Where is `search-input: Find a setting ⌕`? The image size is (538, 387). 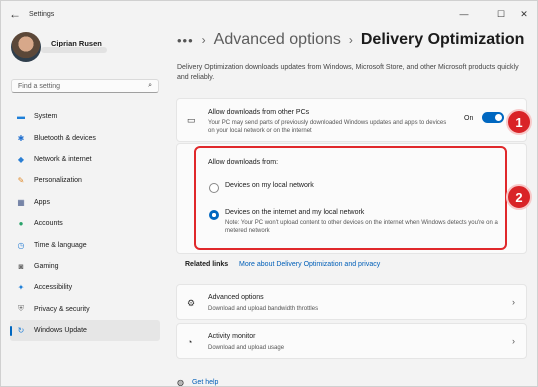 search-input: Find a setting ⌕ is located at coordinates (85, 86).